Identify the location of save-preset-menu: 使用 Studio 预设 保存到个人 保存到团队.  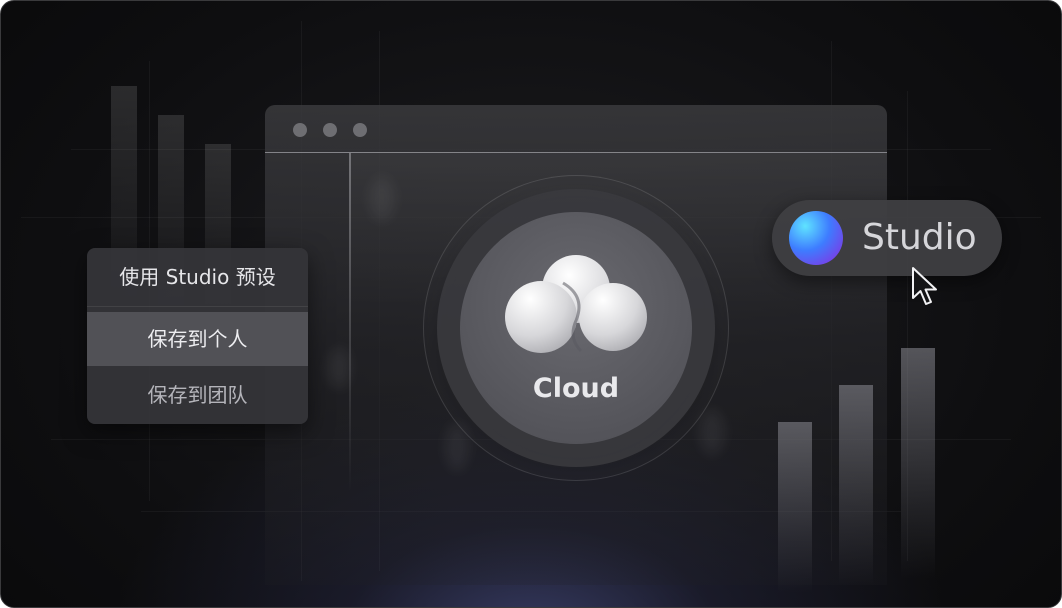
(197, 336).